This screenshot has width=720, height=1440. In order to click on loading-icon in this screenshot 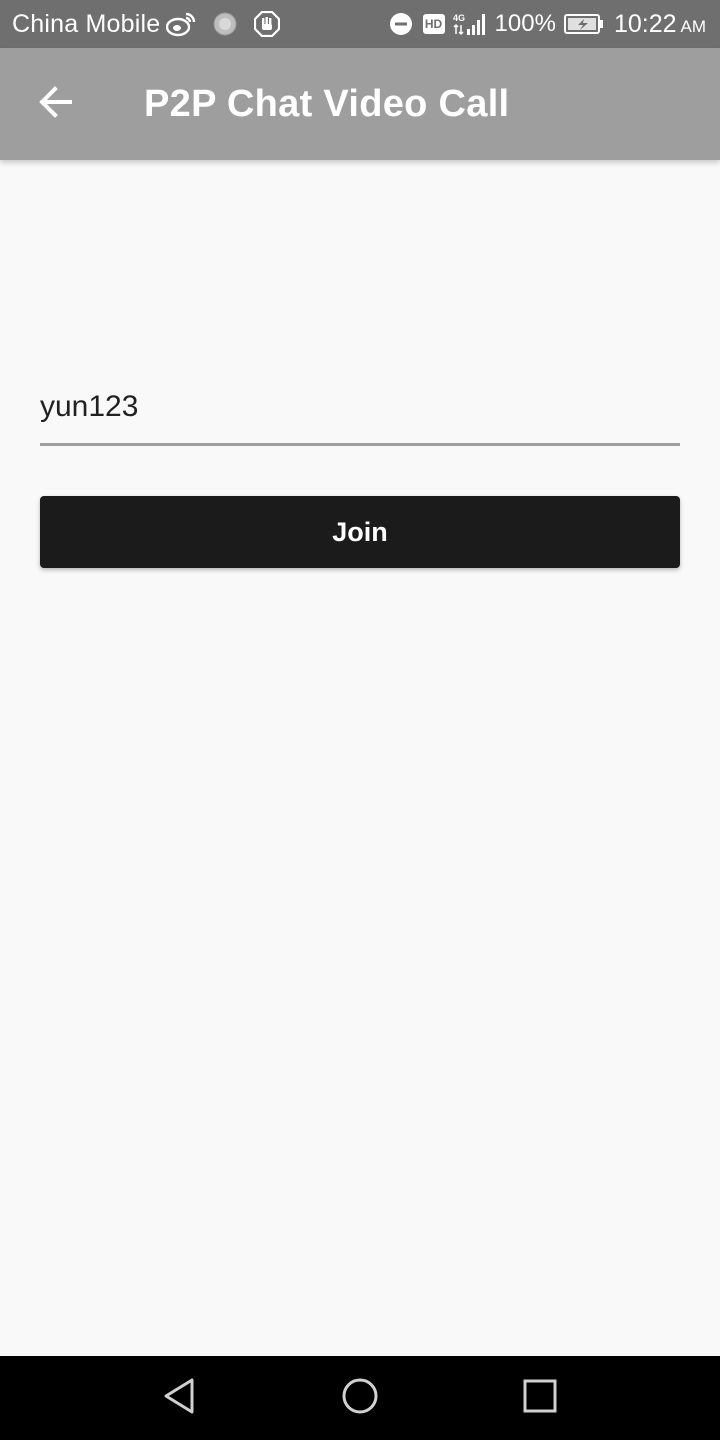, I will do `click(225, 24)`.